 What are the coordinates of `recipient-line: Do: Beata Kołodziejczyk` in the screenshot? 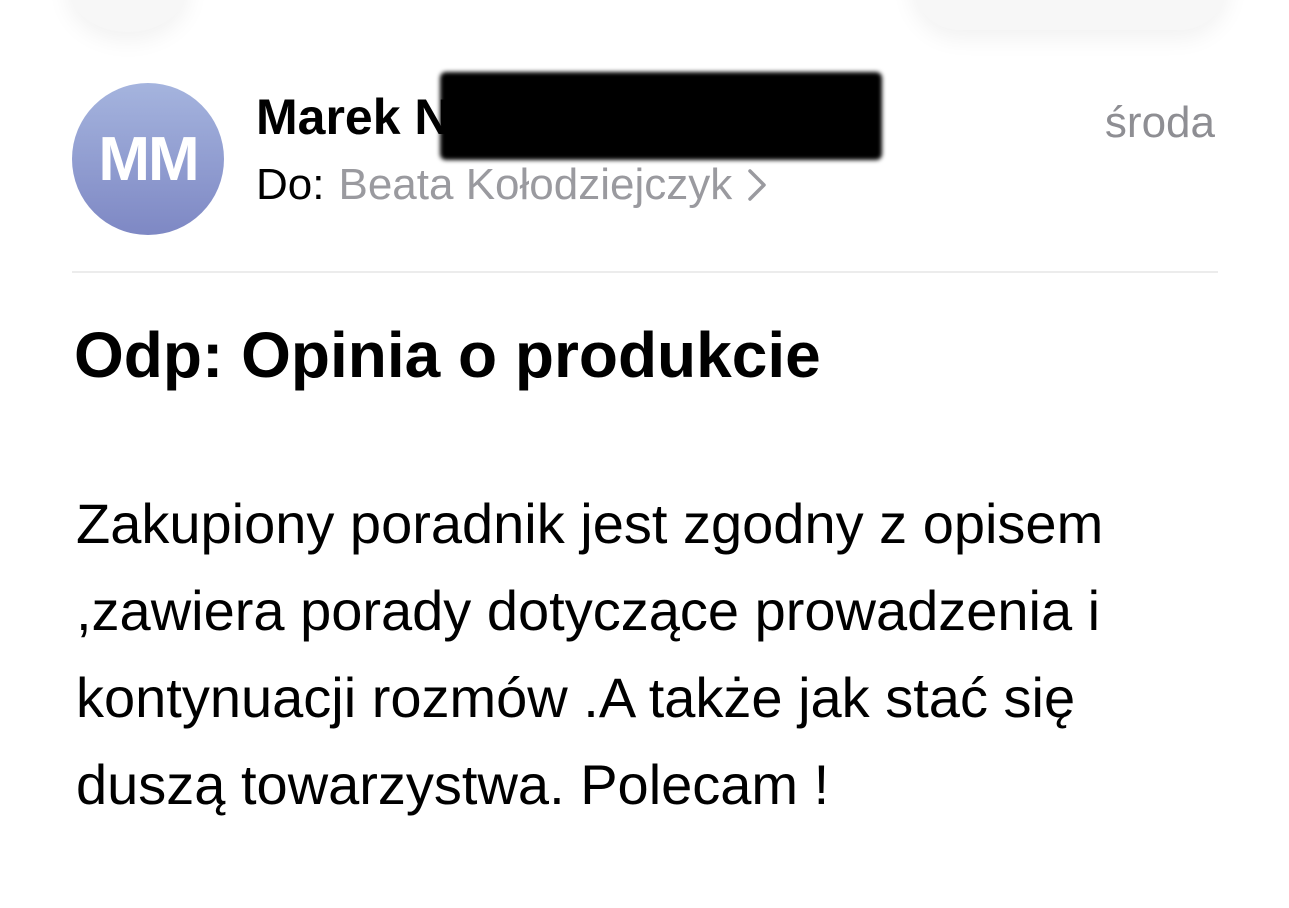 It's located at (512, 185).